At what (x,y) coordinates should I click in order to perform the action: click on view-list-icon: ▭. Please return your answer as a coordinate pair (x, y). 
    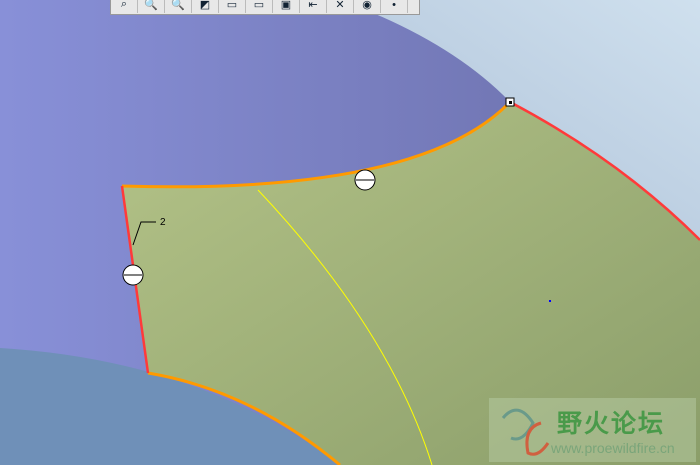
    Looking at the image, I should click on (259, 6).